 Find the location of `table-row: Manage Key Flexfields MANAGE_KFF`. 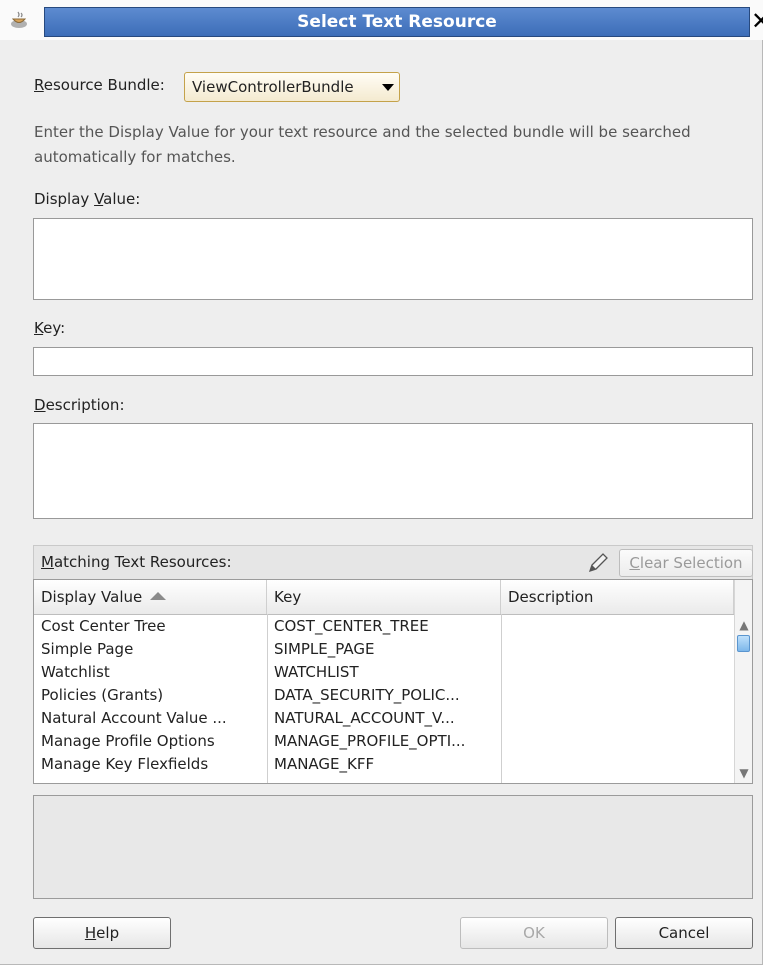

table-row: Manage Key Flexfields MANAGE_KFF is located at coordinates (384, 764).